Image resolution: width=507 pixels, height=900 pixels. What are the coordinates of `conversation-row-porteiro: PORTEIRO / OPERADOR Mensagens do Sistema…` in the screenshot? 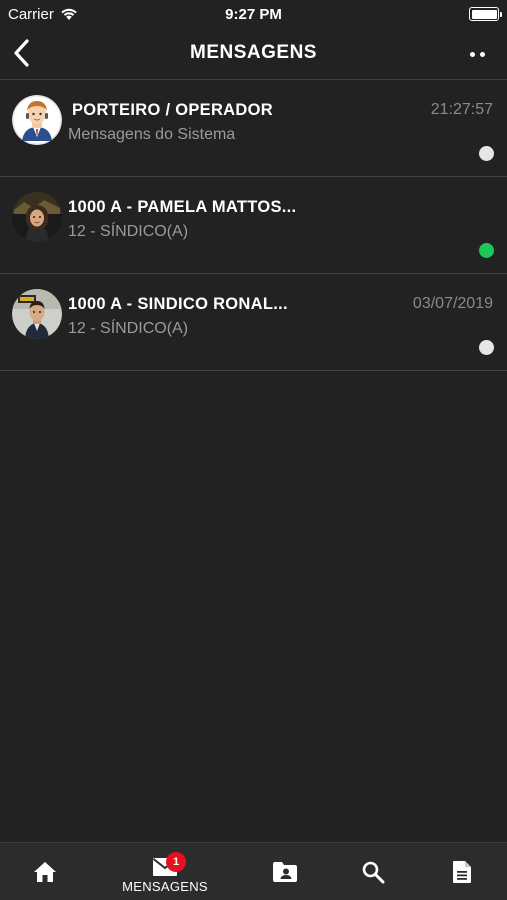 It's located at (253, 128).